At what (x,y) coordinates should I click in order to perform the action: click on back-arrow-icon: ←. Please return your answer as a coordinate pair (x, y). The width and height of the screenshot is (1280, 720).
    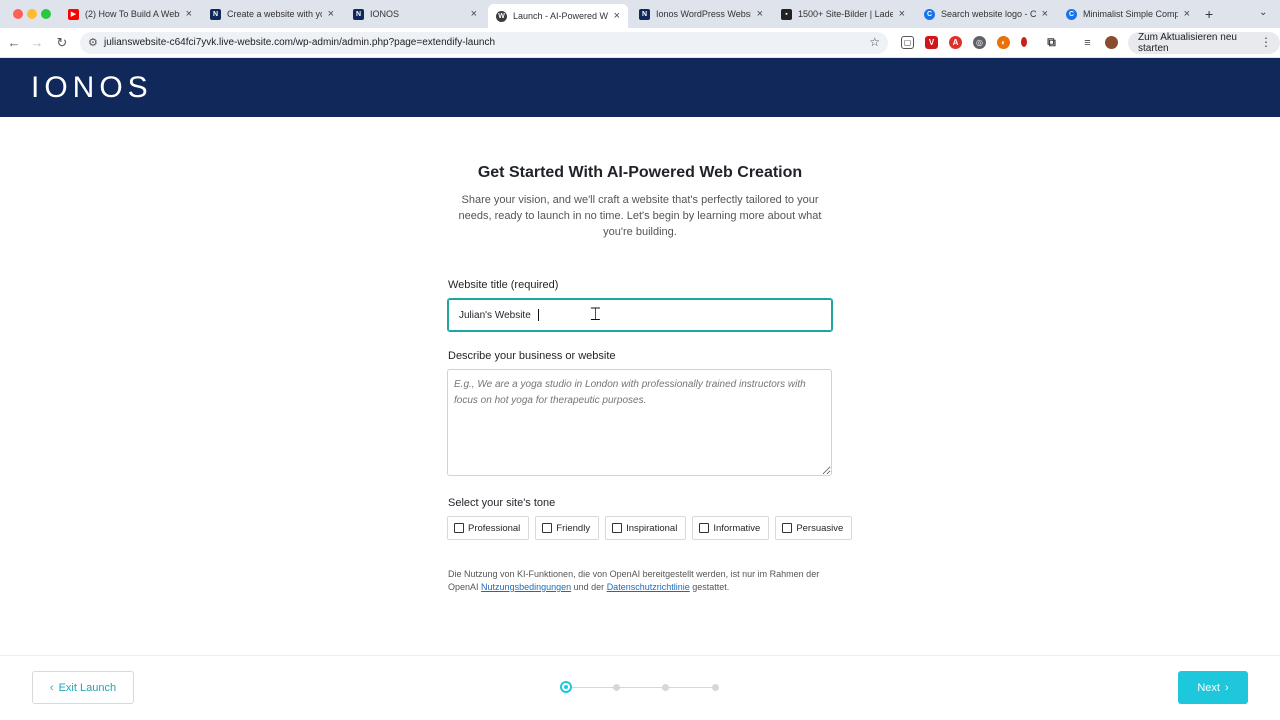
    Looking at the image, I should click on (14, 42).